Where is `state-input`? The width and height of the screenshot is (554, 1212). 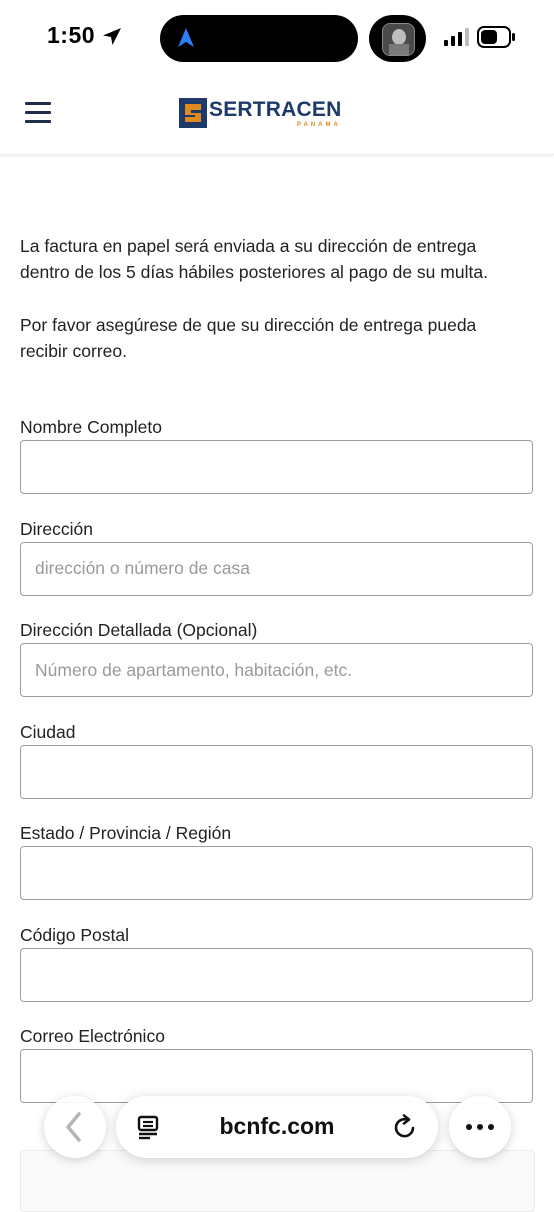
state-input is located at coordinates (276, 873).